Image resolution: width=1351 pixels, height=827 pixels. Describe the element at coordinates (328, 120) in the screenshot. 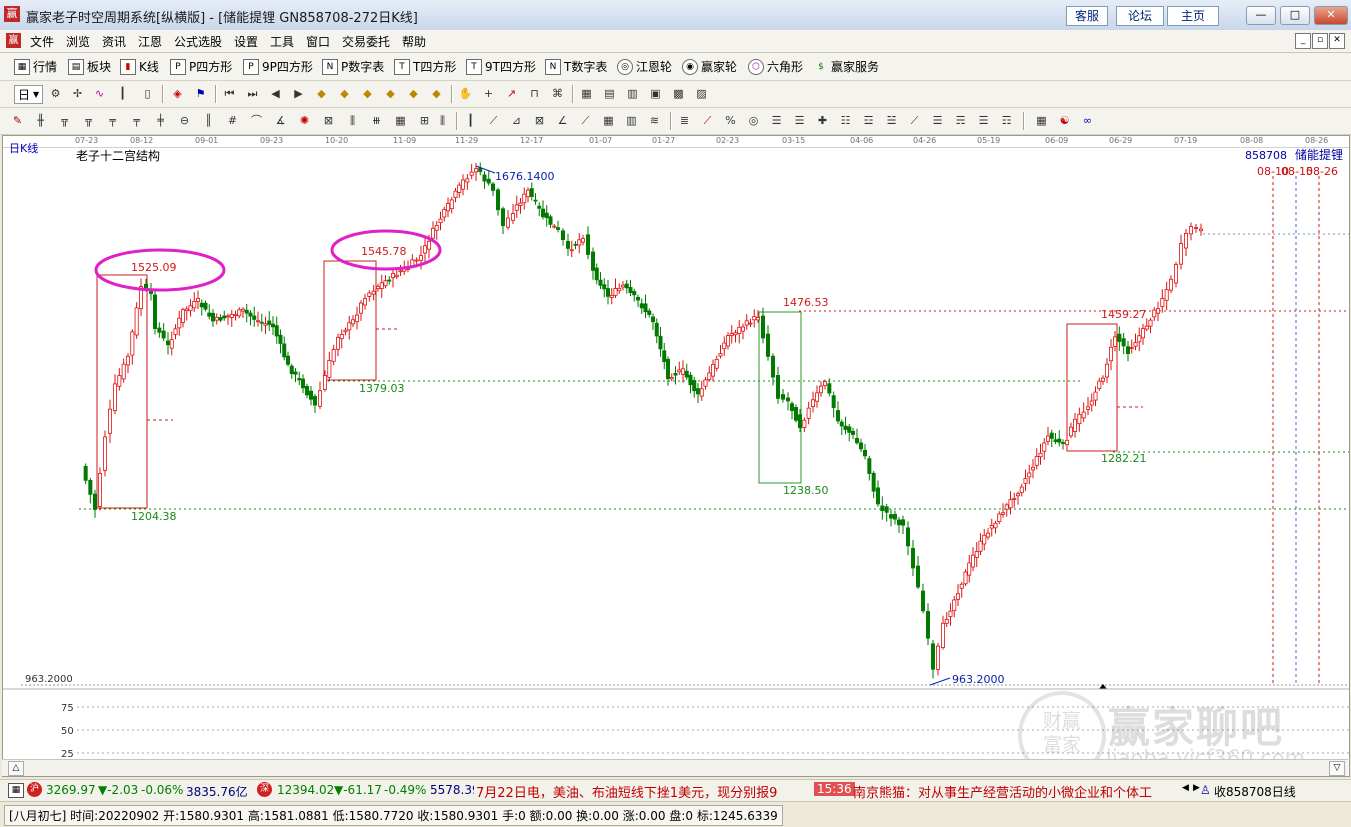

I see `cycle-icon: ⊠` at that location.